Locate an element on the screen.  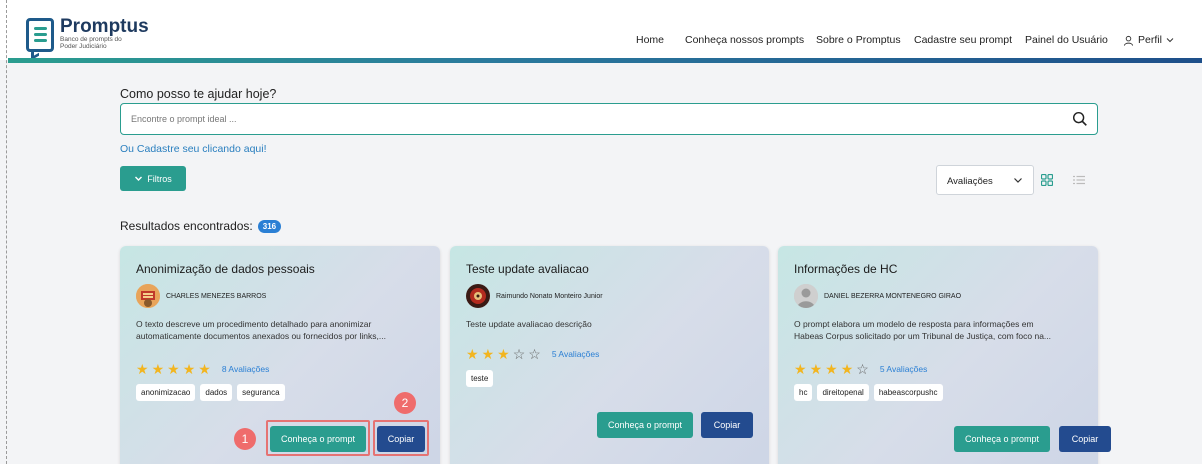
user-icon is located at coordinates (1128, 40).